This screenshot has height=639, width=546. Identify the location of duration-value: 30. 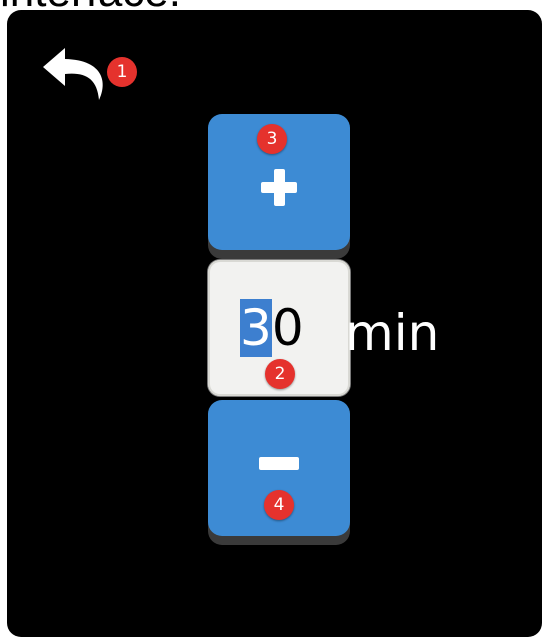
(272, 328).